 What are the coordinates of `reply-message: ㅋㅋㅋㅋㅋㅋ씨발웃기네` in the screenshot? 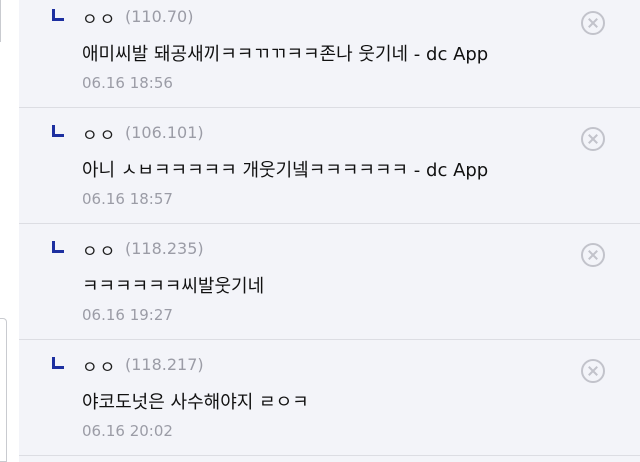 It's located at (173, 286).